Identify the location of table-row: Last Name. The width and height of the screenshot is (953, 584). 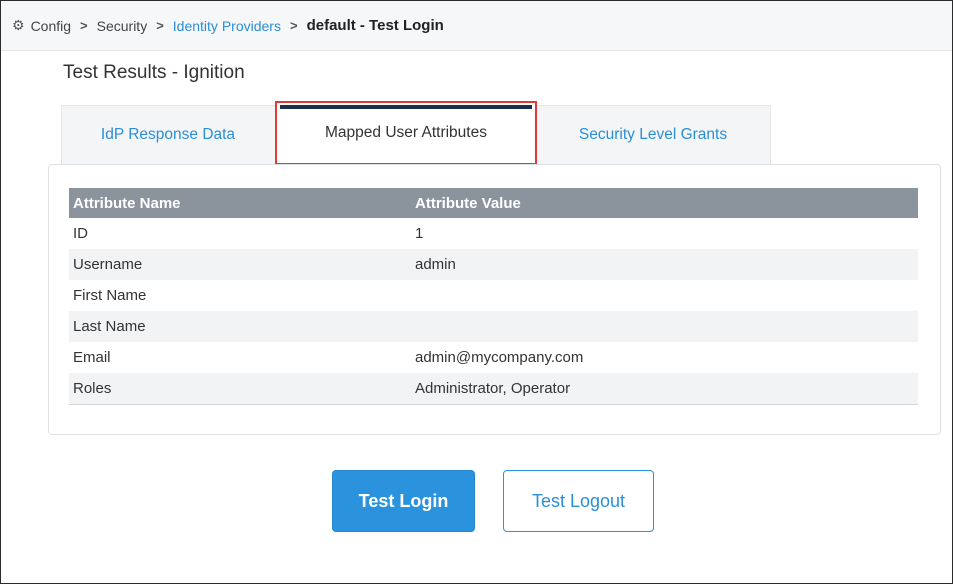
(493, 326).